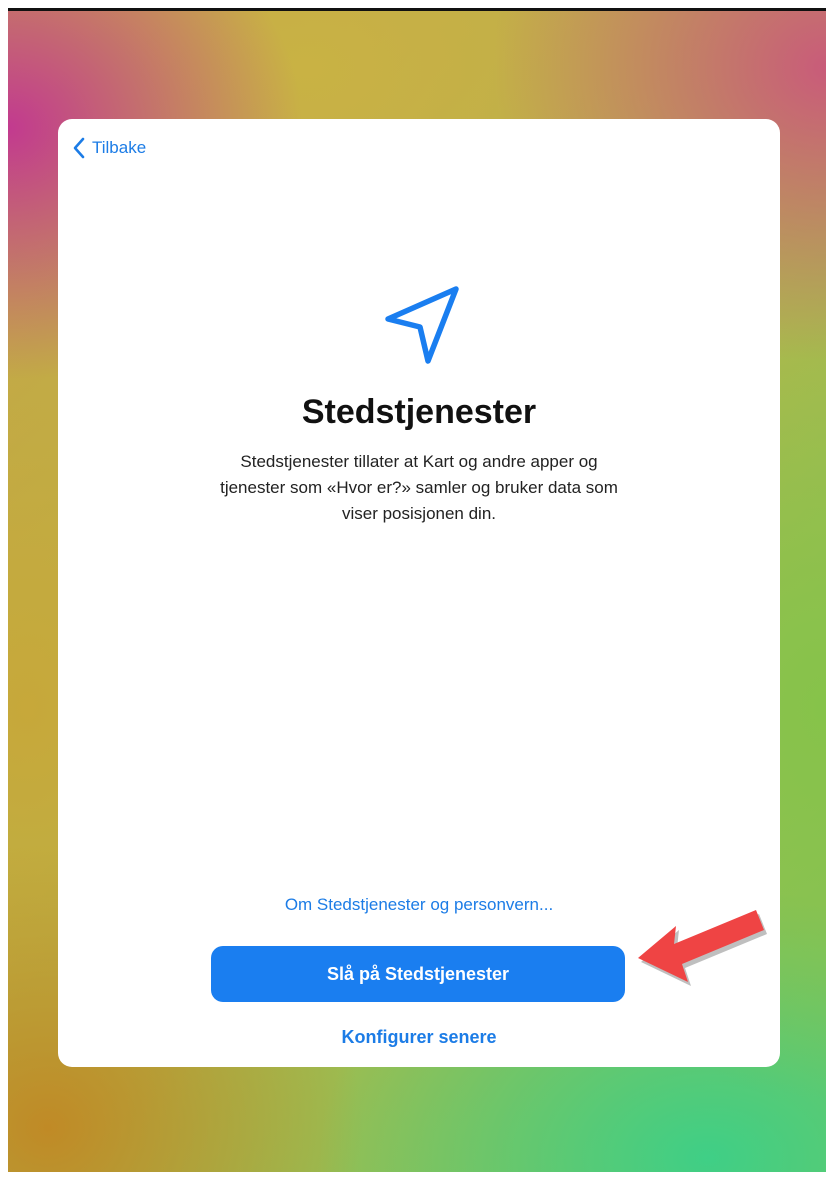 This screenshot has width=826, height=1178. Describe the element at coordinates (420, 327) in the screenshot. I see `location-arrow-icon` at that location.